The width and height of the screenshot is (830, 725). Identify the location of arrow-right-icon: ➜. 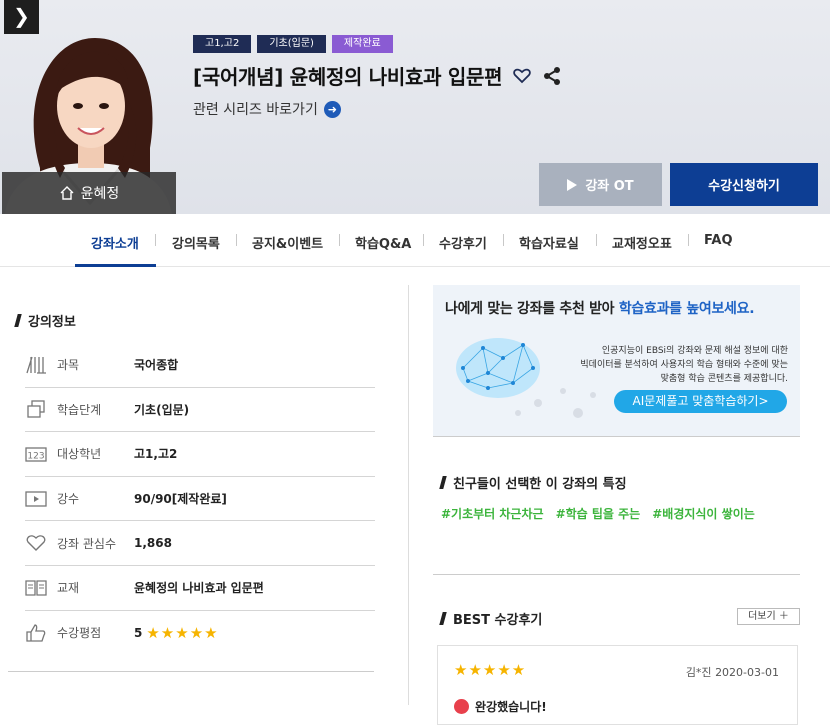
(332, 109).